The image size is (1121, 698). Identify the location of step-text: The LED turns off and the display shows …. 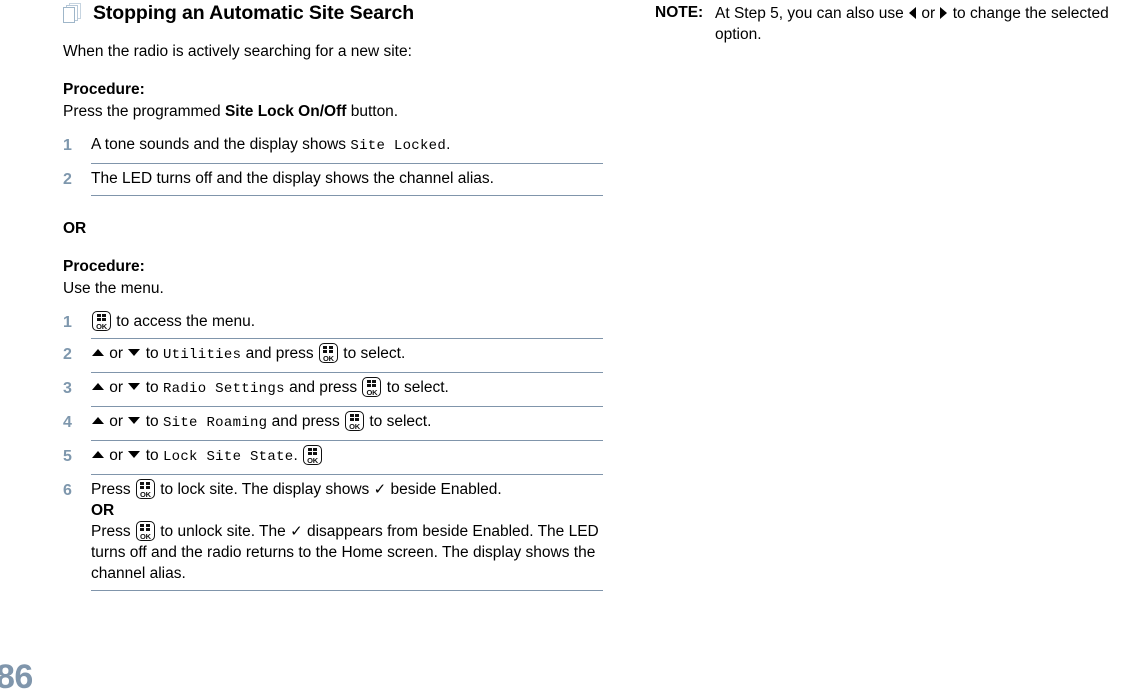
(347, 182).